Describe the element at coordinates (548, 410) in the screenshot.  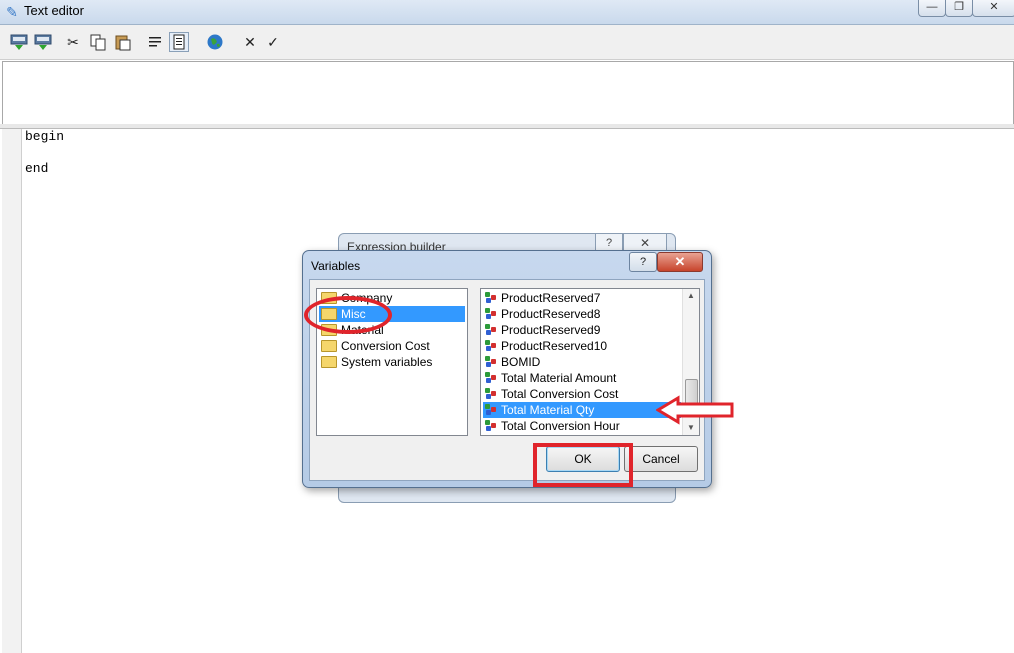
I see `list-item-label: Total Material Qty` at that location.